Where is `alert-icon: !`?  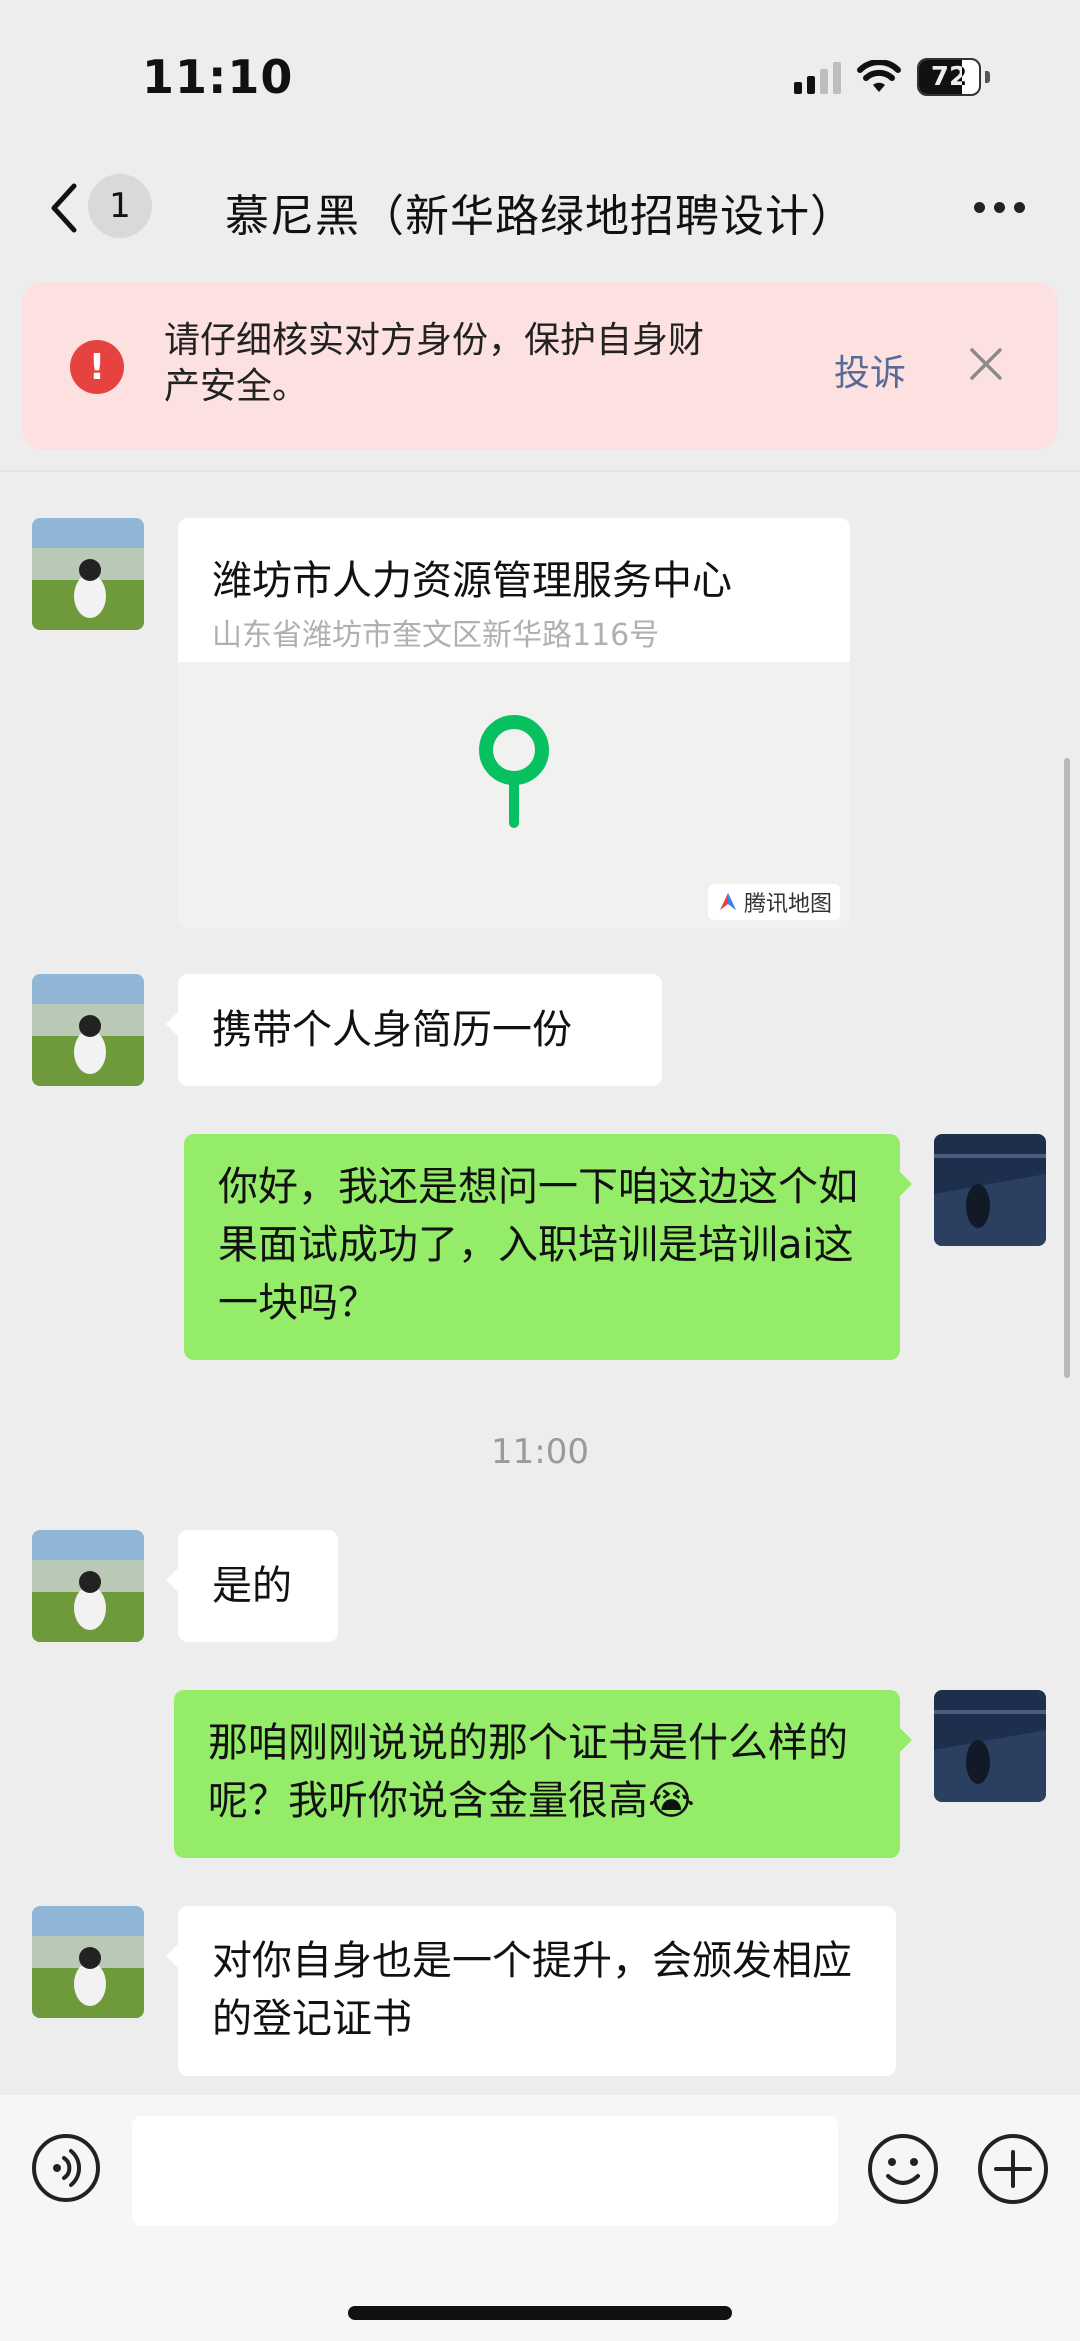
alert-icon: ! is located at coordinates (97, 367).